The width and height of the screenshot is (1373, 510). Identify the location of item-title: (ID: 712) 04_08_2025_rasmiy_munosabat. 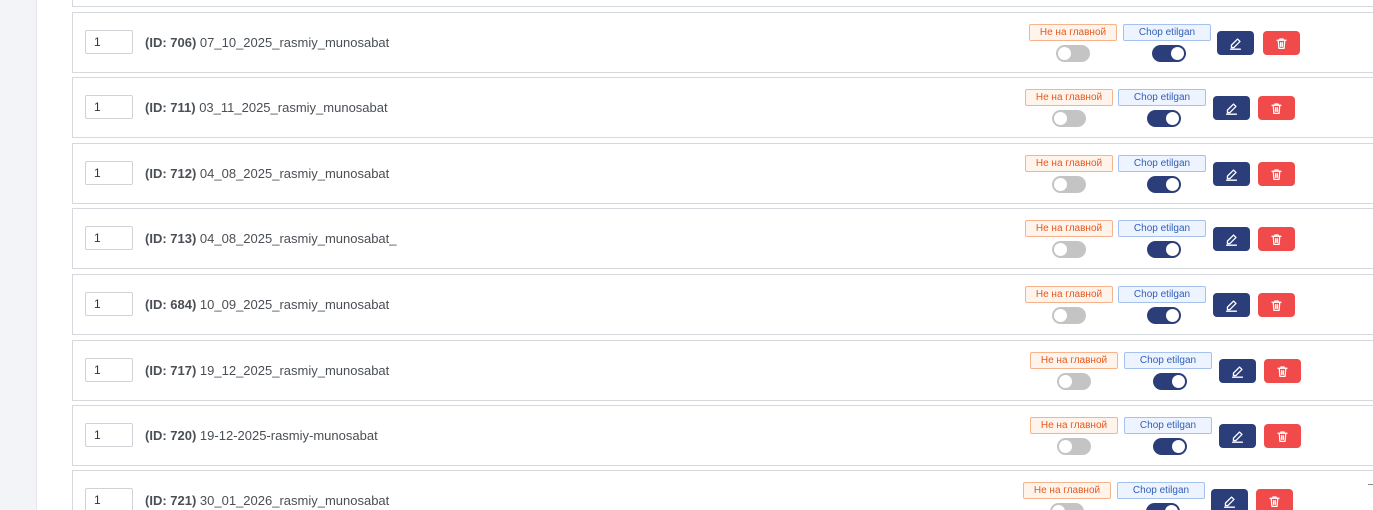
(267, 173).